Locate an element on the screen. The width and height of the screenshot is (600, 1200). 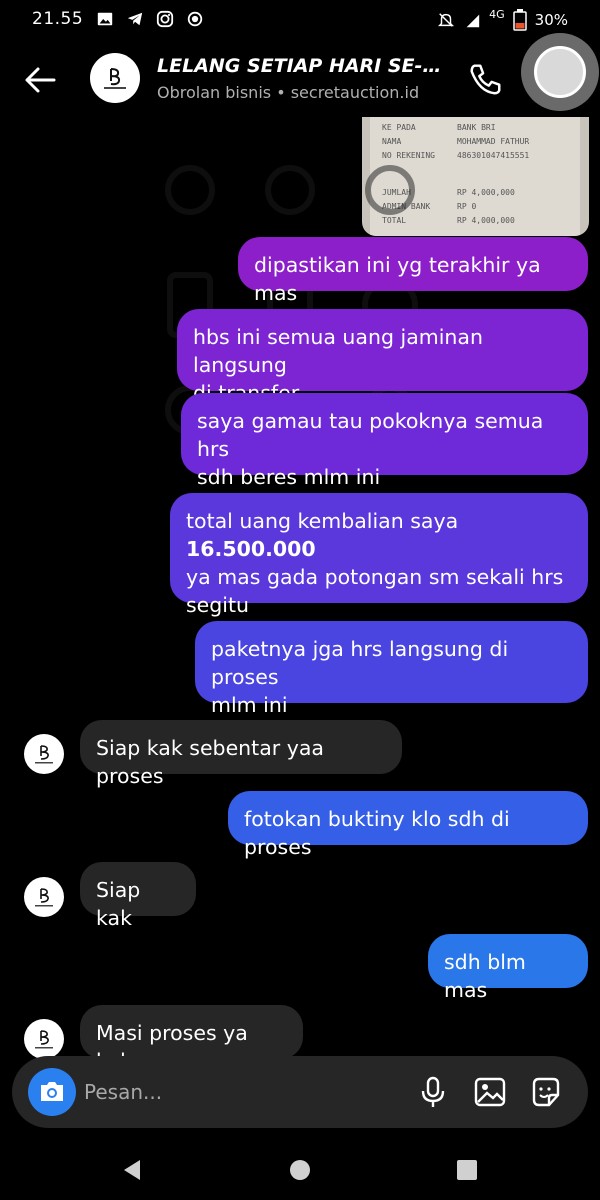
receipt-line: NAMA is located at coordinates (391, 141).